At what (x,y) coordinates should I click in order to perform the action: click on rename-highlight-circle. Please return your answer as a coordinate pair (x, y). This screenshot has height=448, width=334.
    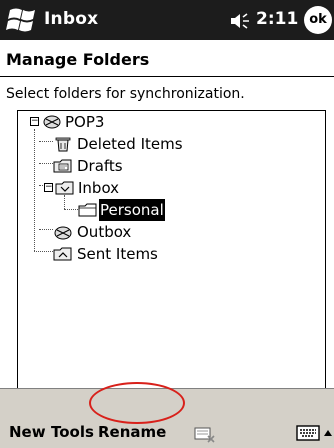
    Looking at the image, I should click on (137, 403).